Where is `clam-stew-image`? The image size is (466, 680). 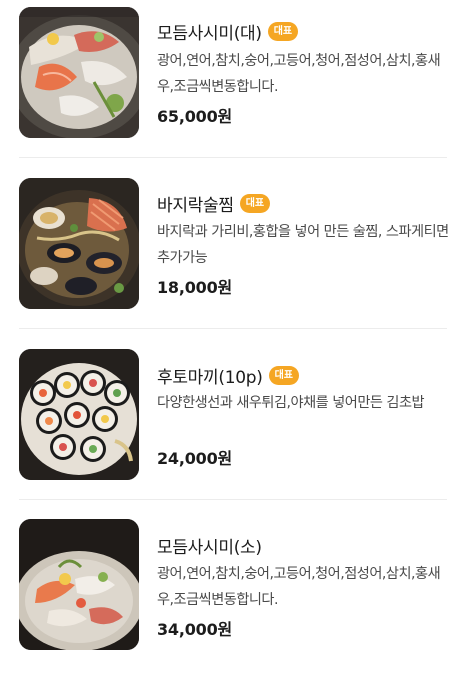 clam-stew-image is located at coordinates (79, 243).